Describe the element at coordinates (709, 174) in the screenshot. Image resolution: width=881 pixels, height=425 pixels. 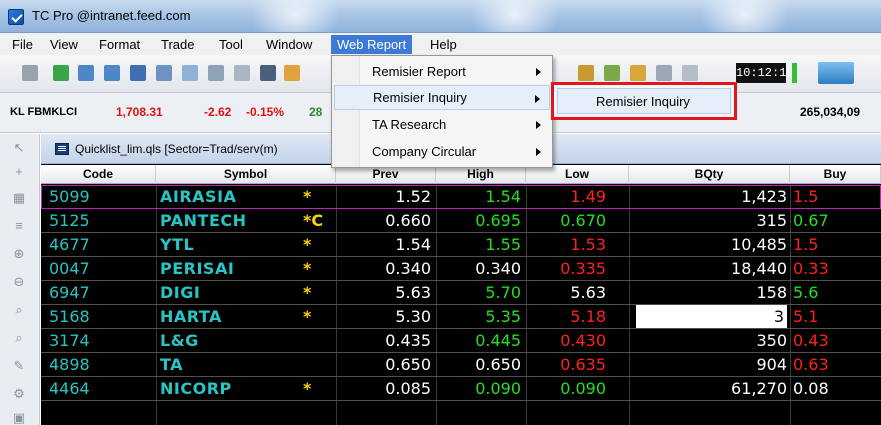
I see `column-header-bqty: BQty` at that location.